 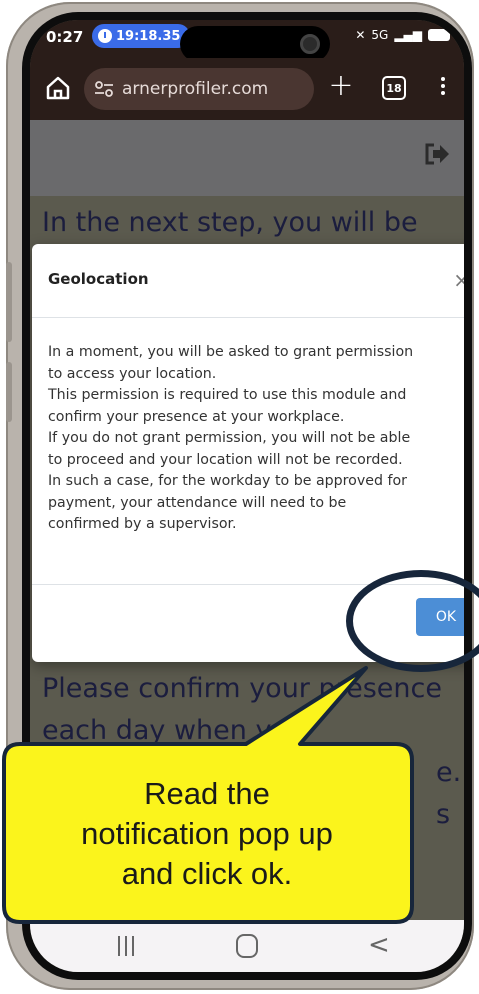 I want to click on address-bar: arnerprofiler.com, so click(x=199, y=89).